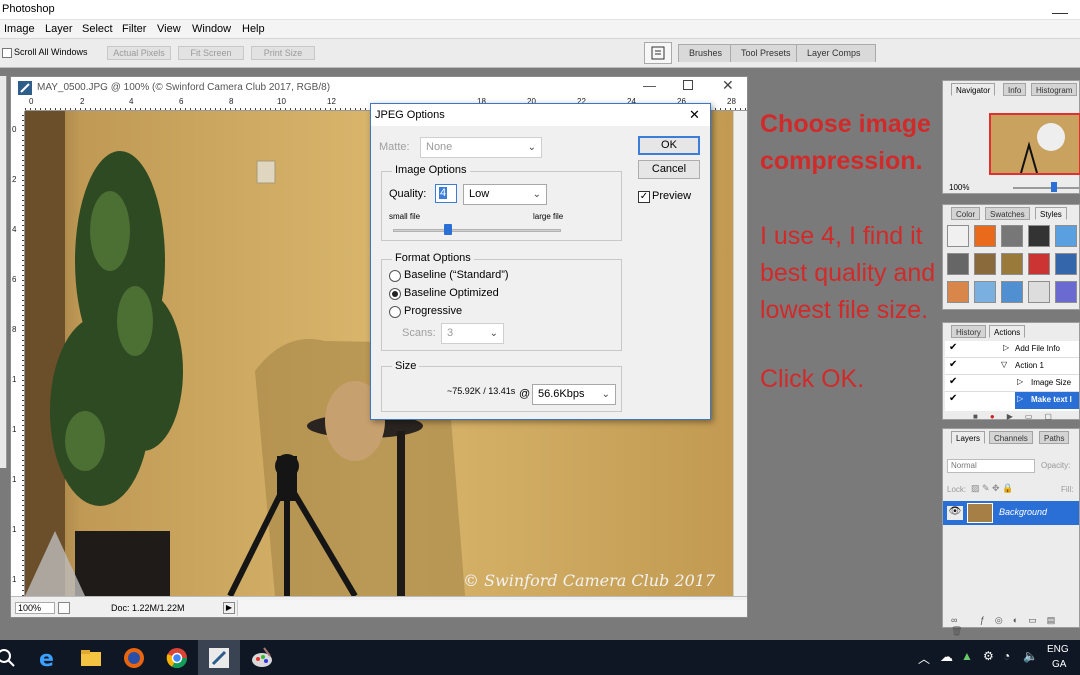  I want to click on action-row: ✔ ▷ Image Size, so click(1012, 383).